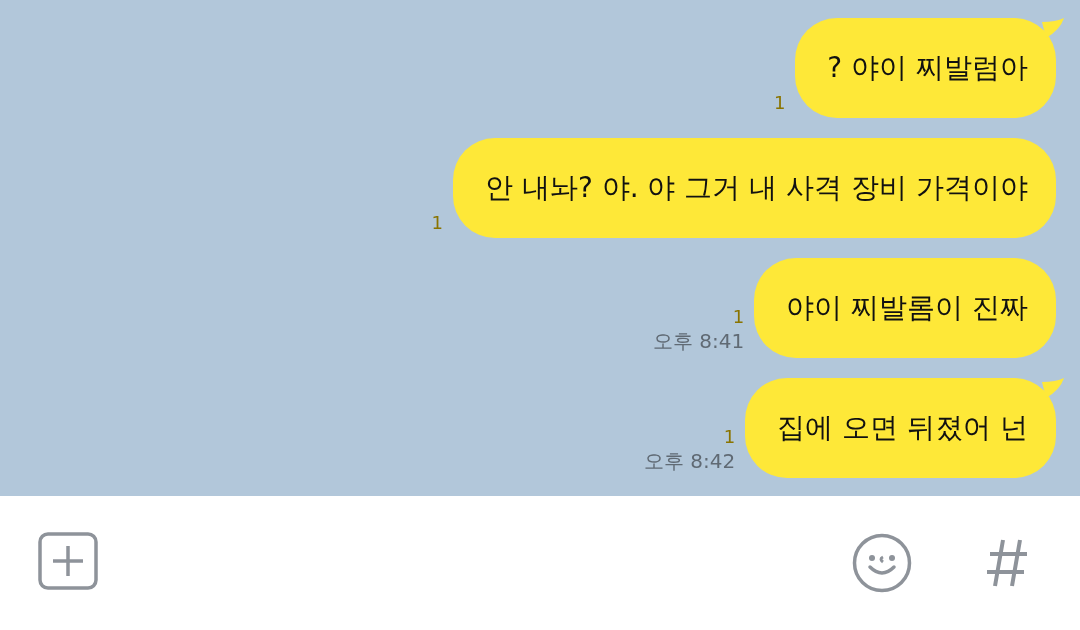  I want to click on message-time: 오후 8:42, so click(690, 461).